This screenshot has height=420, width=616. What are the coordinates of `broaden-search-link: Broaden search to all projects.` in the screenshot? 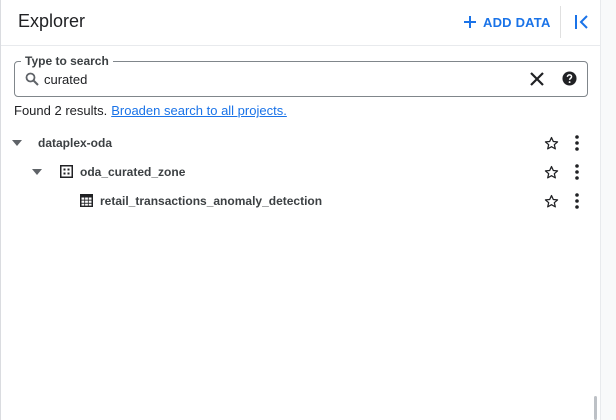 It's located at (199, 110).